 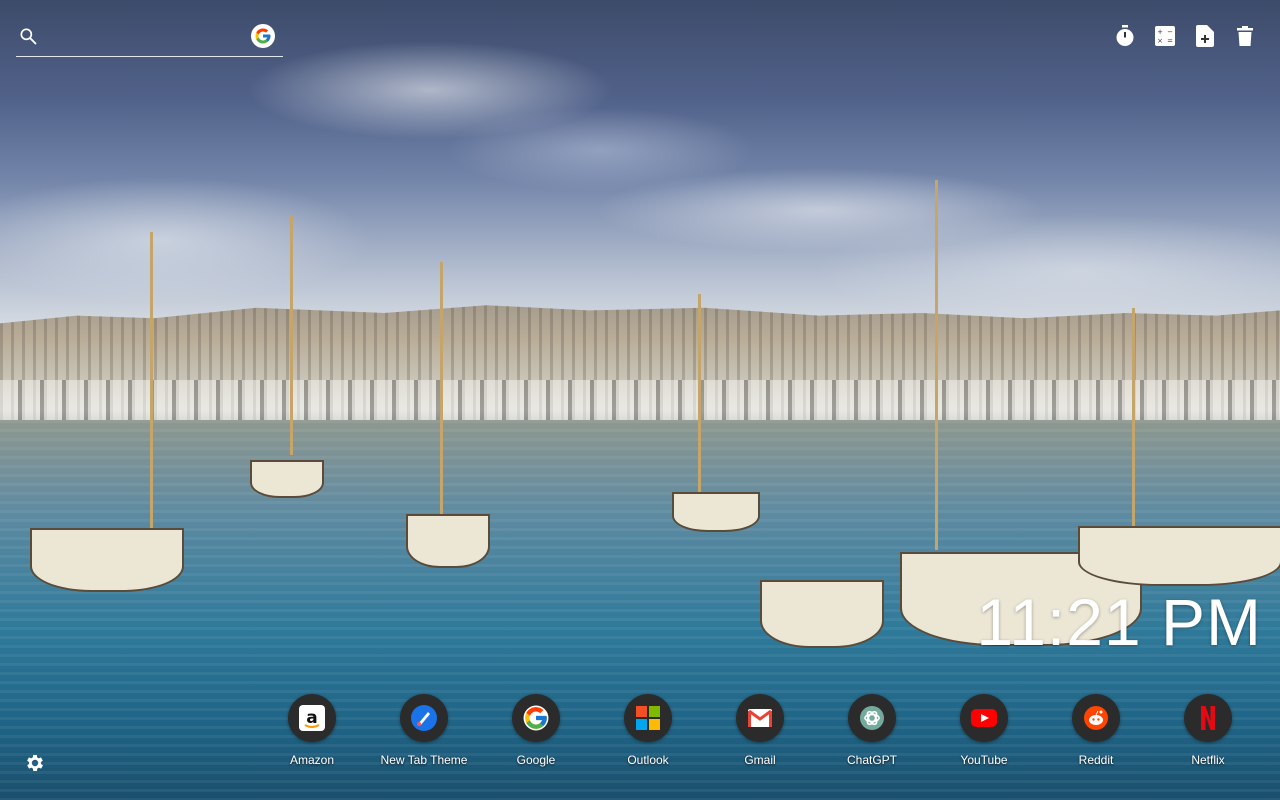 What do you see at coordinates (1096, 760) in the screenshot?
I see `shortcut-label: Reddit` at bounding box center [1096, 760].